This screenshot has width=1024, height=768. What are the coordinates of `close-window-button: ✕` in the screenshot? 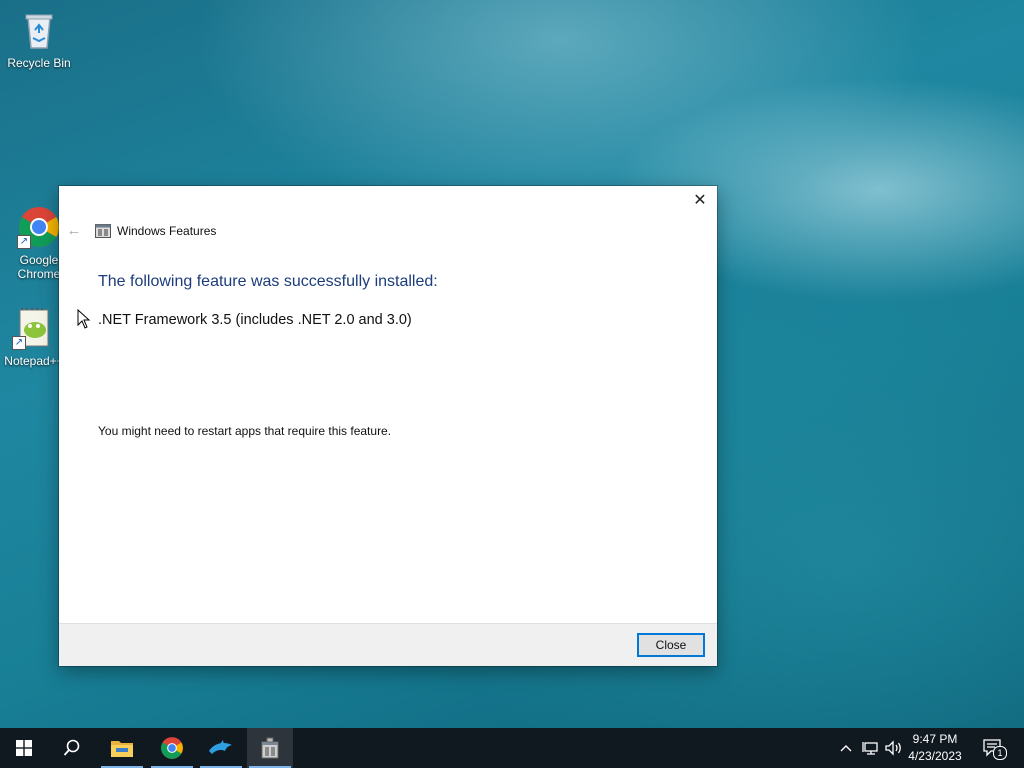 It's located at (700, 201).